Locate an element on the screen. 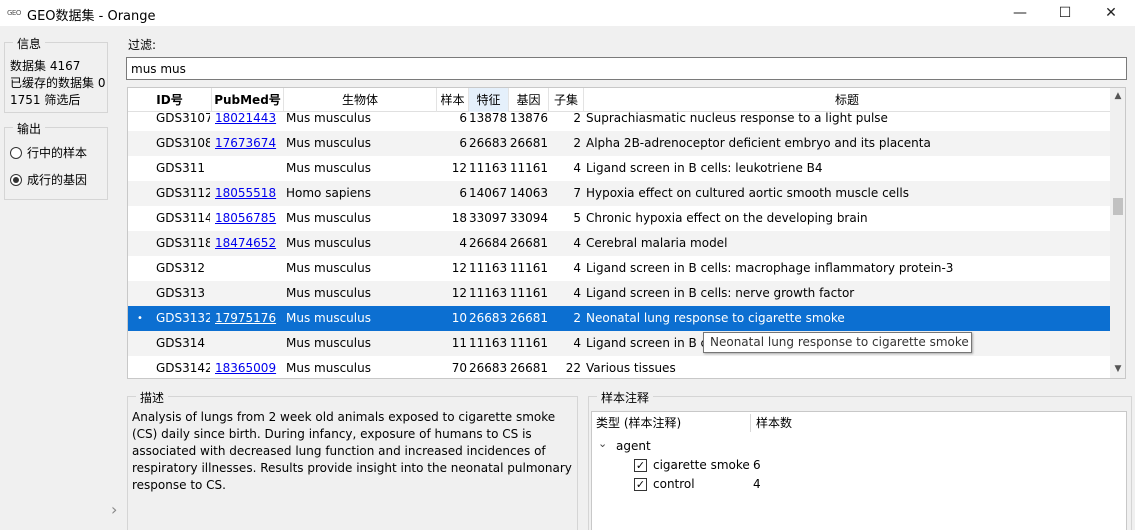 Image resolution: width=1135 pixels, height=530 pixels. cell-pubmed: 18056785 is located at coordinates (249, 218).